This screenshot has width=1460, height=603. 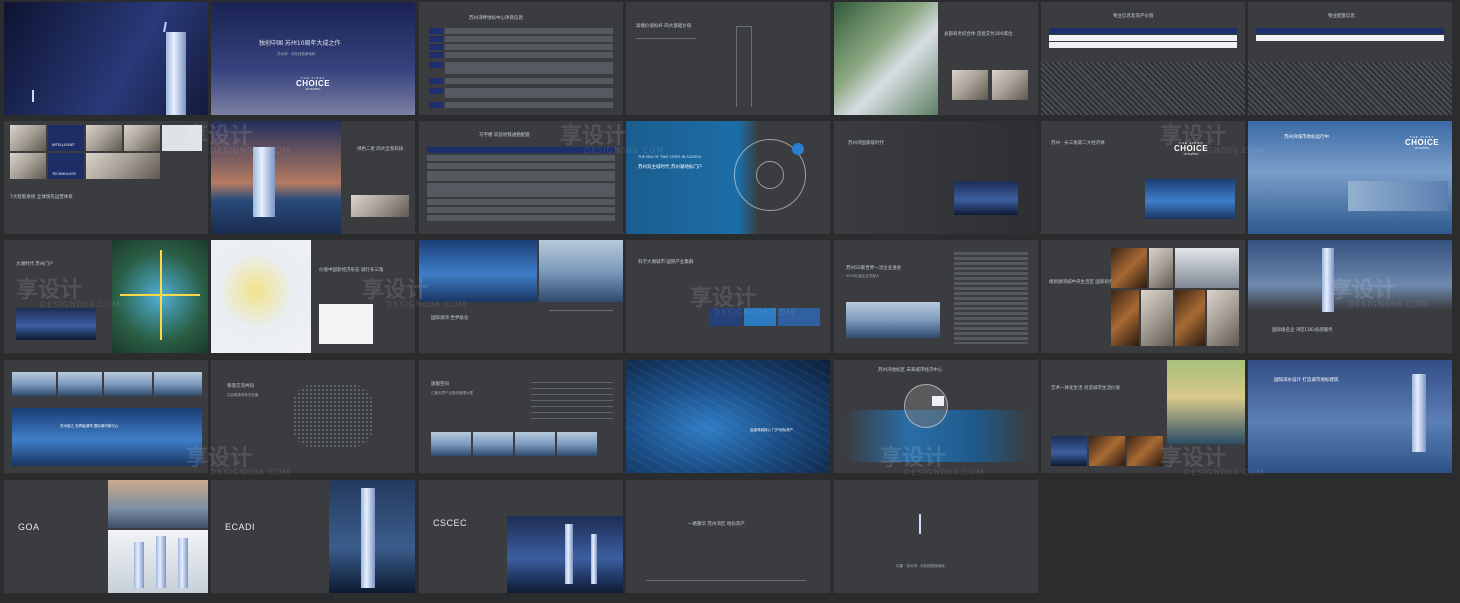 I want to click on tower-image, so click(x=176, y=73).